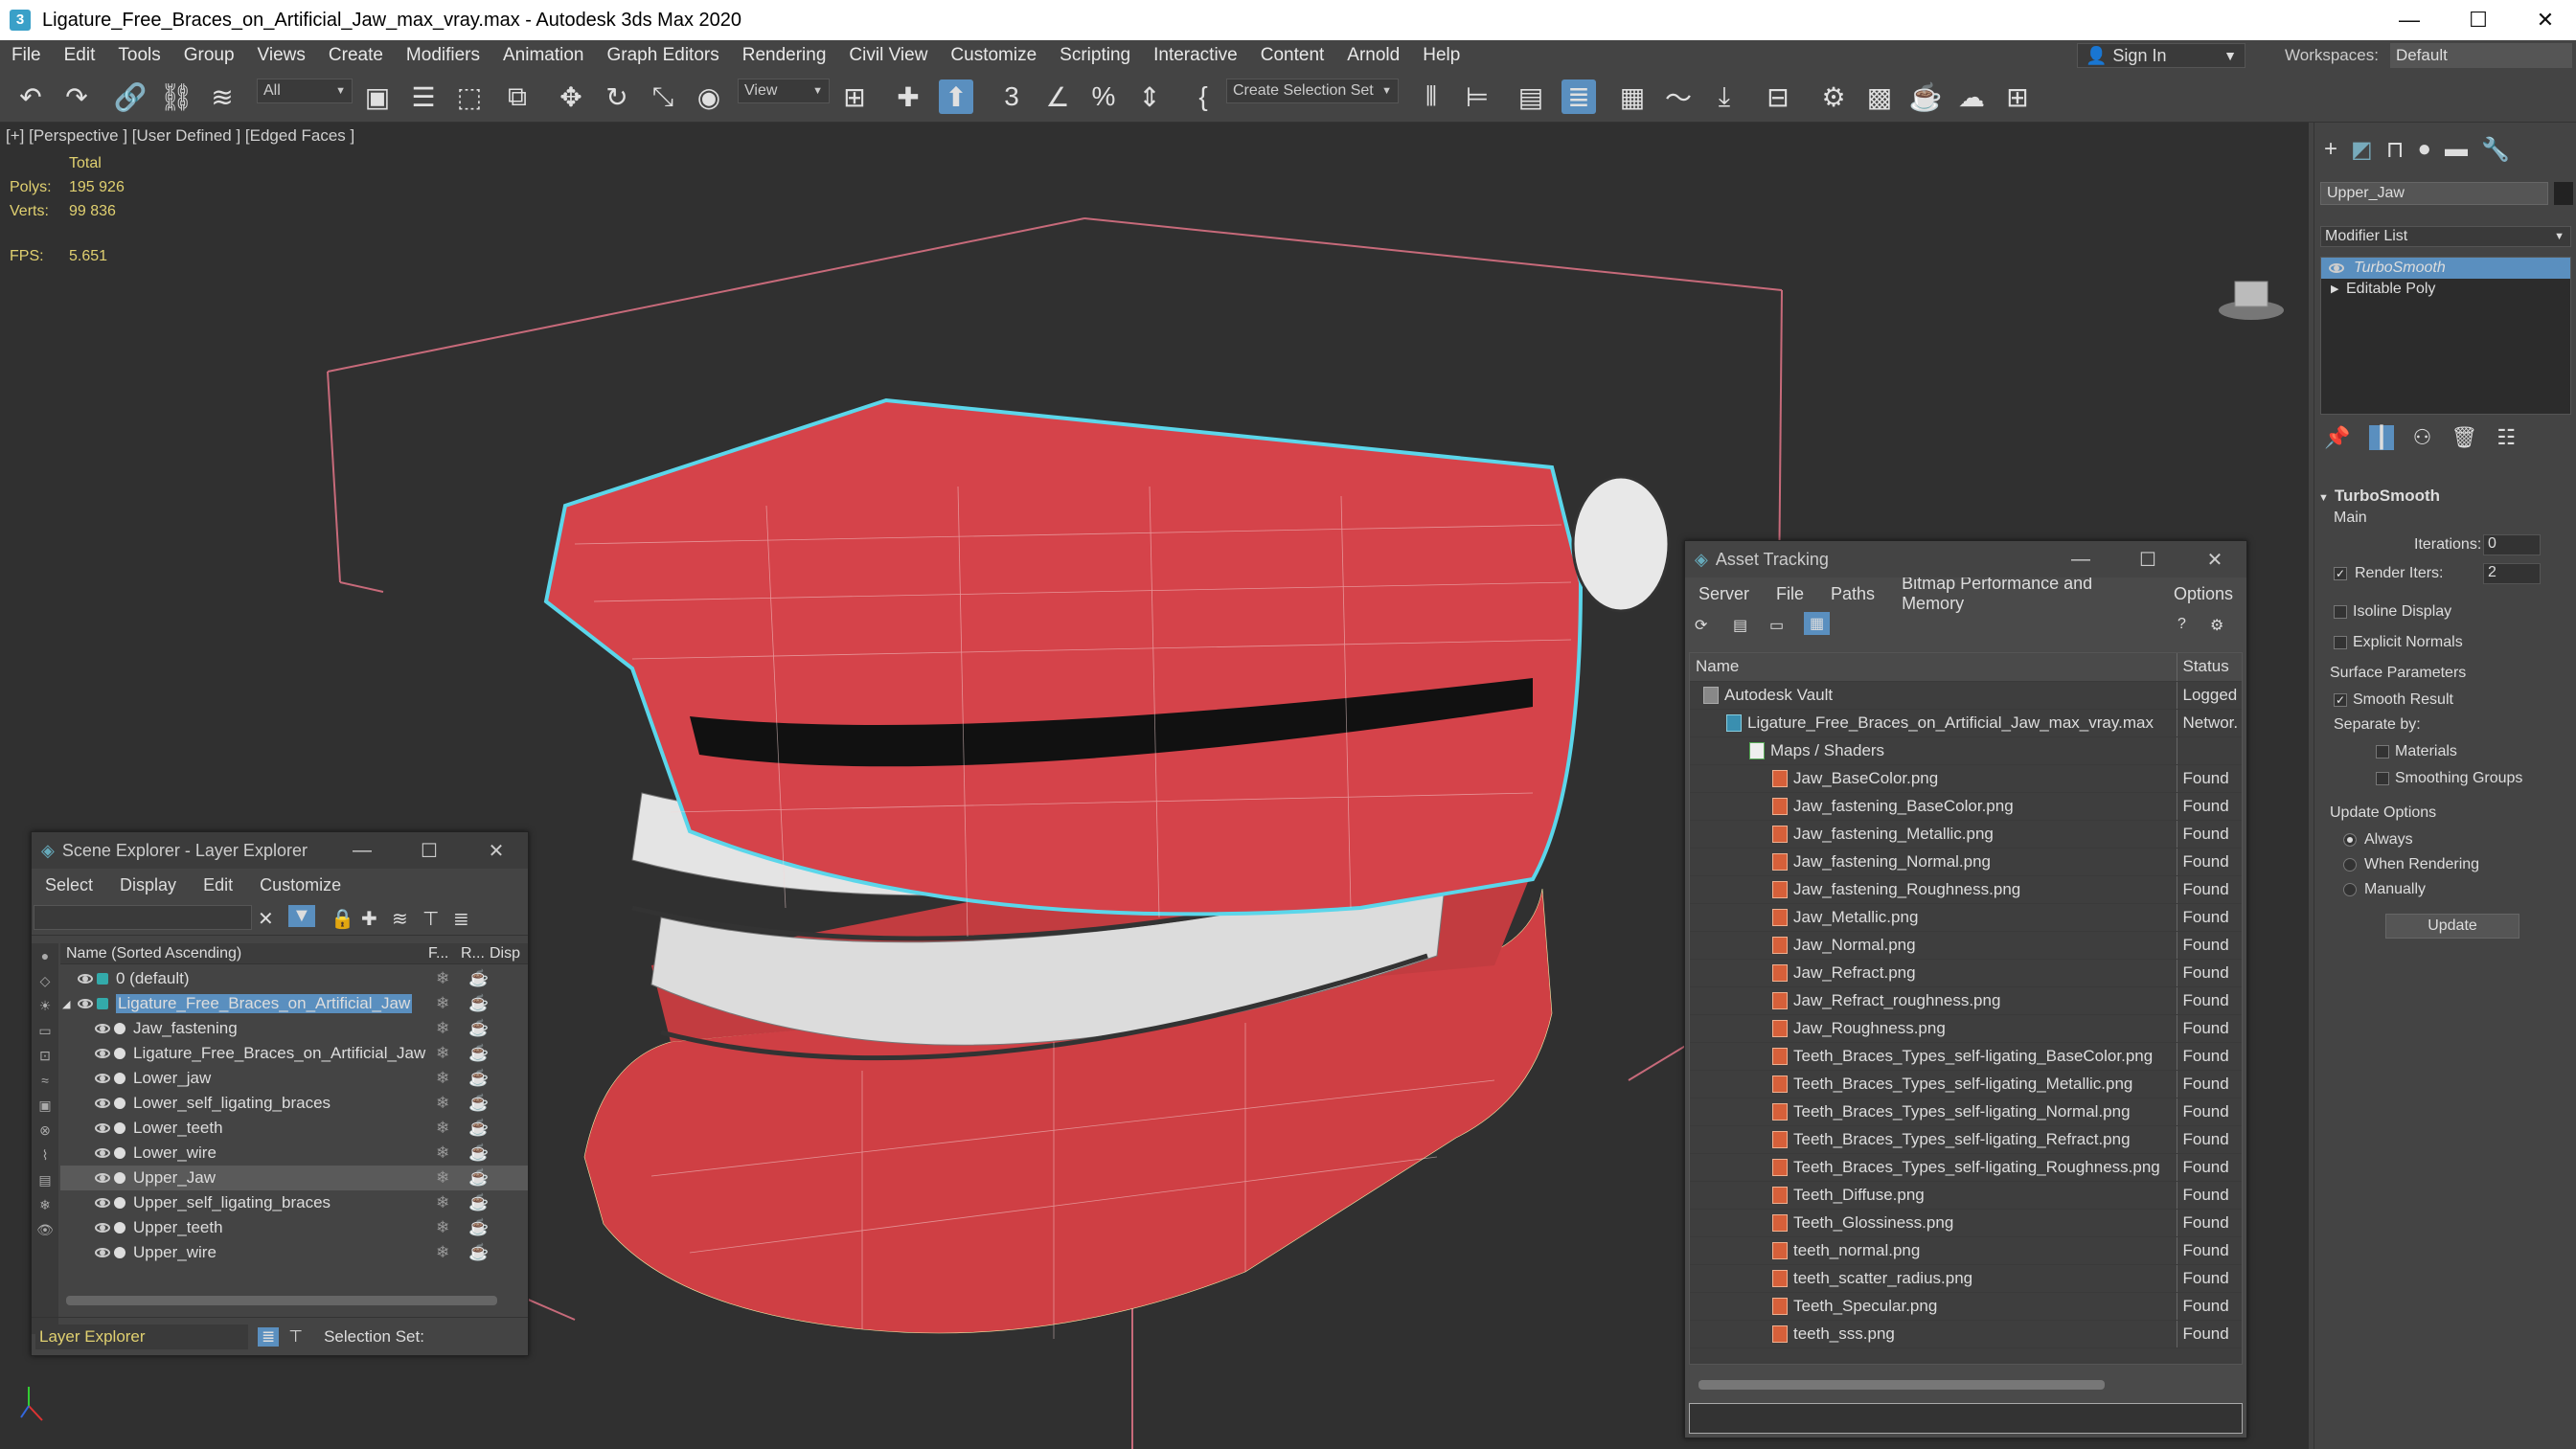  Describe the element at coordinates (543, 55) in the screenshot. I see `menu-animation: Animation` at that location.